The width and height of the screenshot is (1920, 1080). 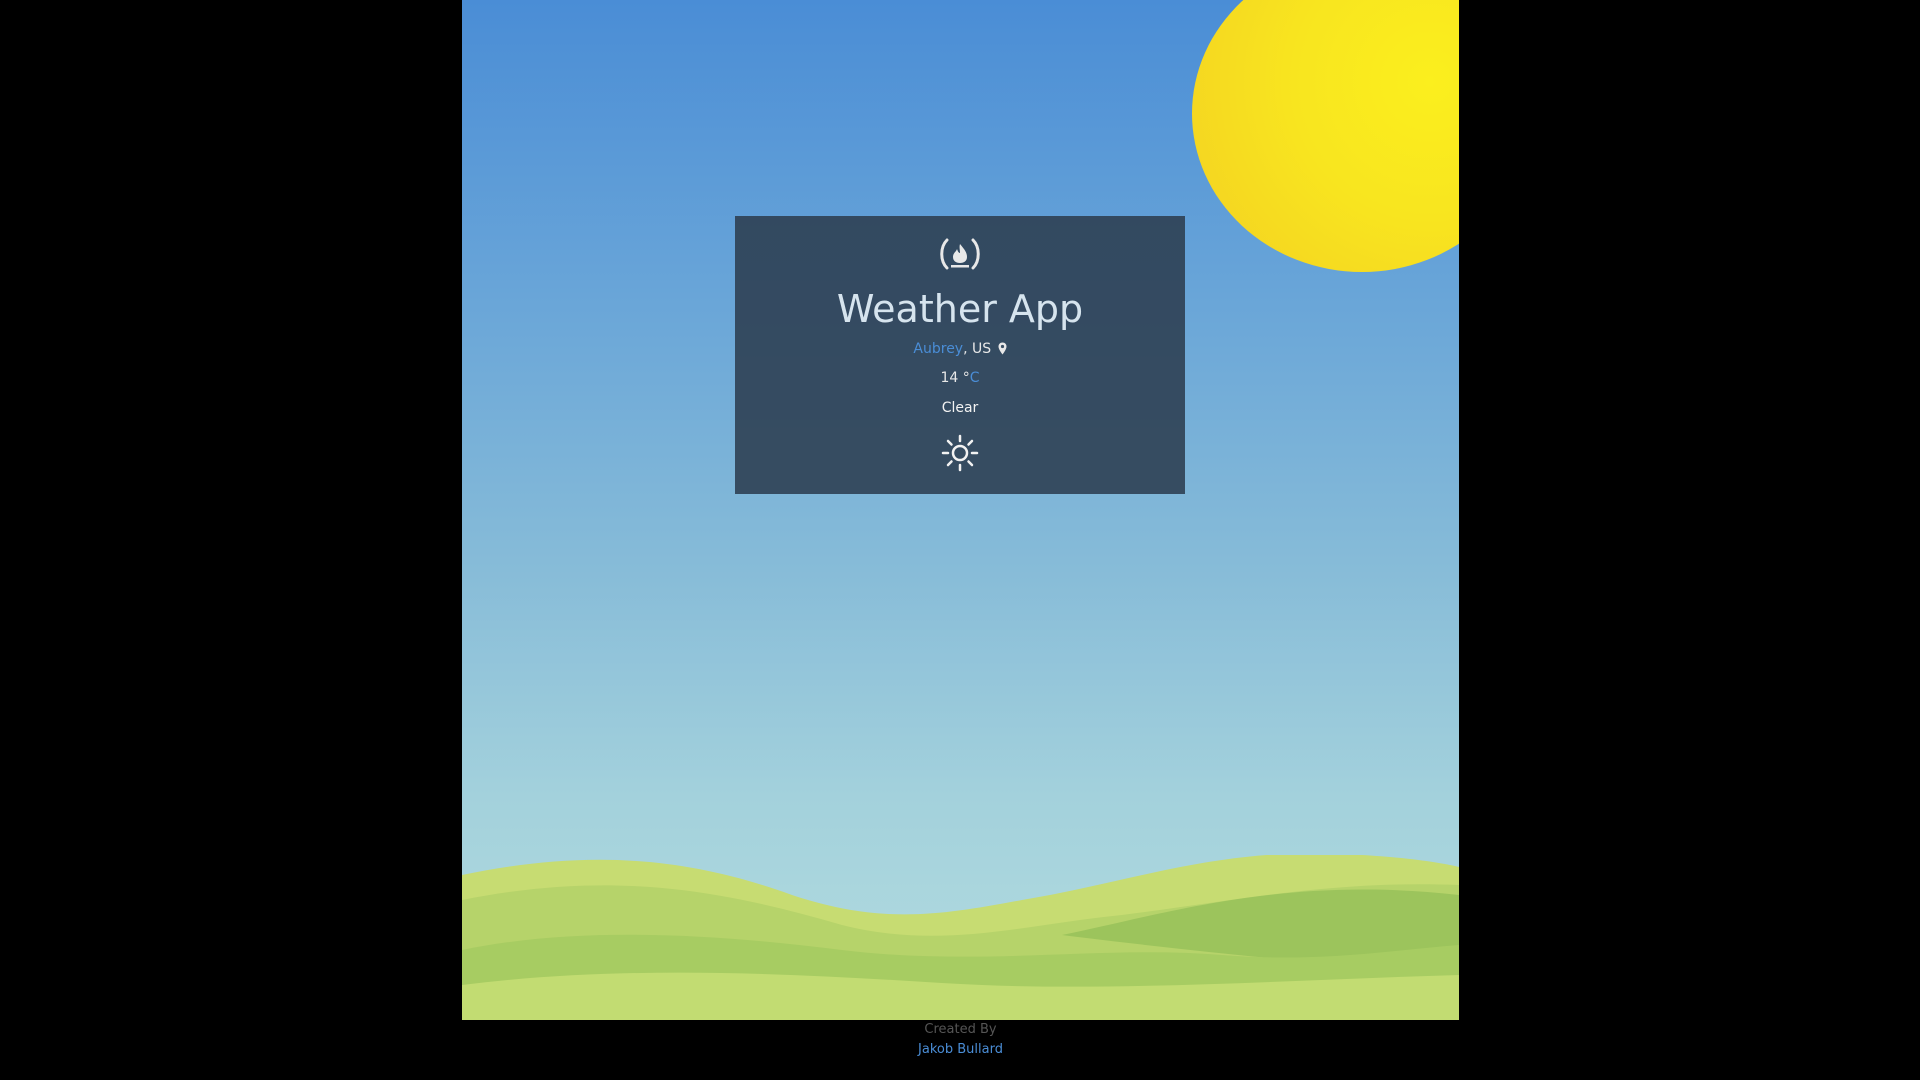 What do you see at coordinates (964, 378) in the screenshot?
I see `degree-symbol: °` at bounding box center [964, 378].